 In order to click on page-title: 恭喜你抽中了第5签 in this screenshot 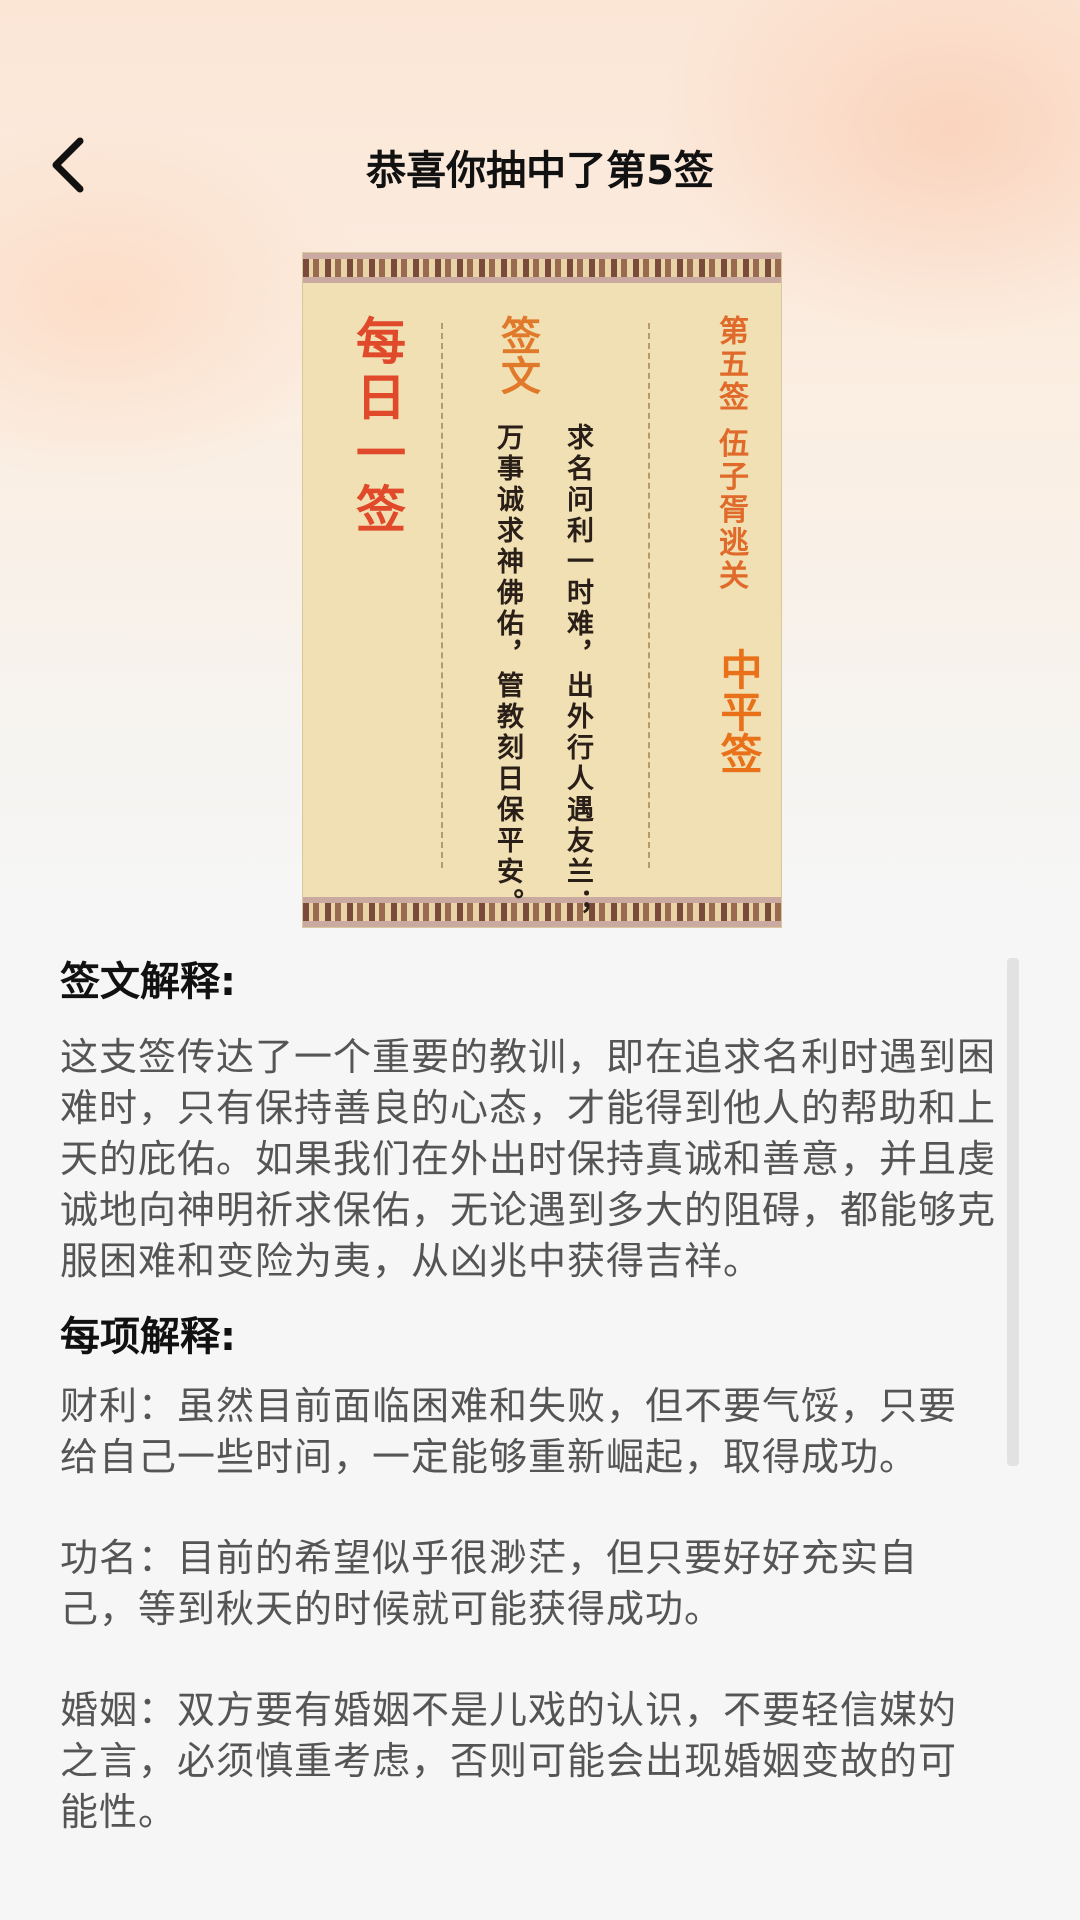, I will do `click(540, 171)`.